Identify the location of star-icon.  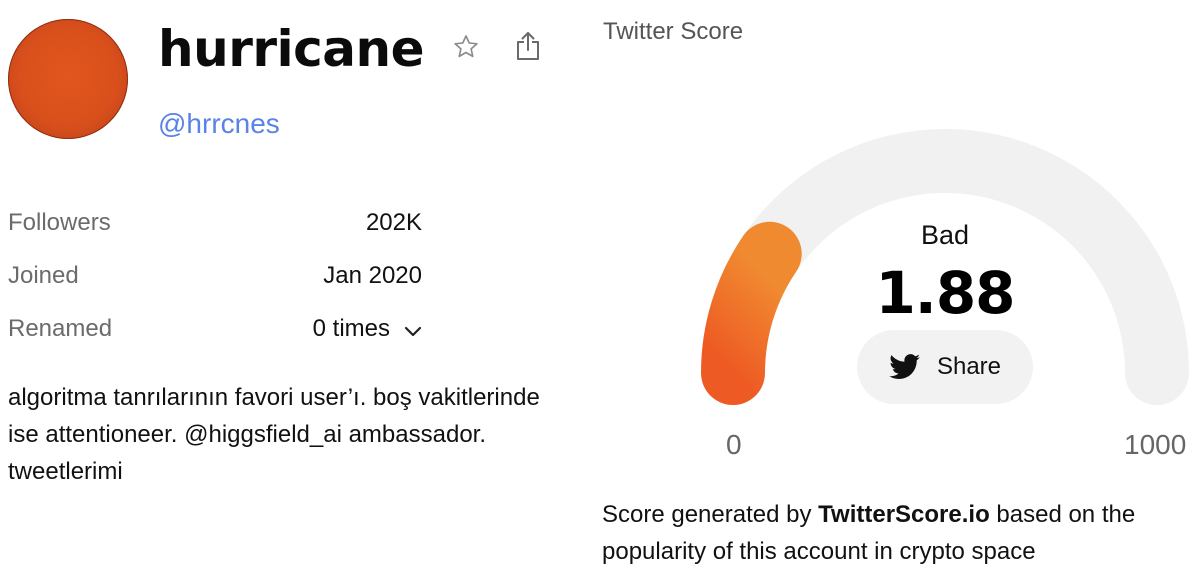
(466, 47).